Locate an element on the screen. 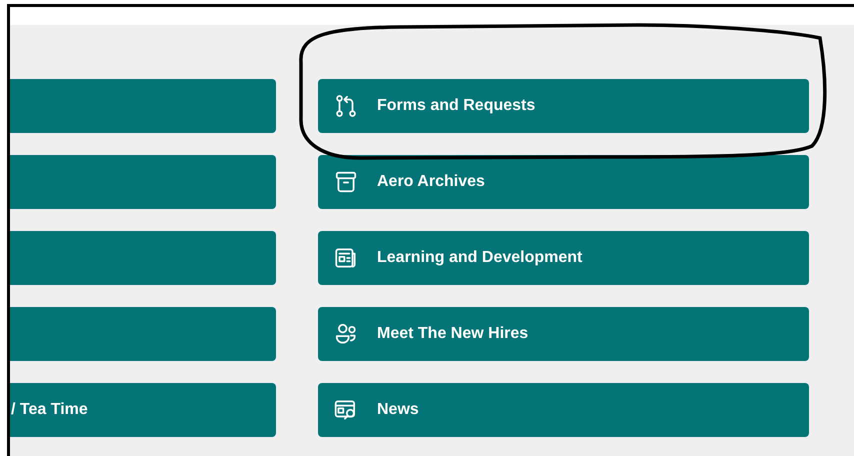  archive-icon is located at coordinates (346, 182).